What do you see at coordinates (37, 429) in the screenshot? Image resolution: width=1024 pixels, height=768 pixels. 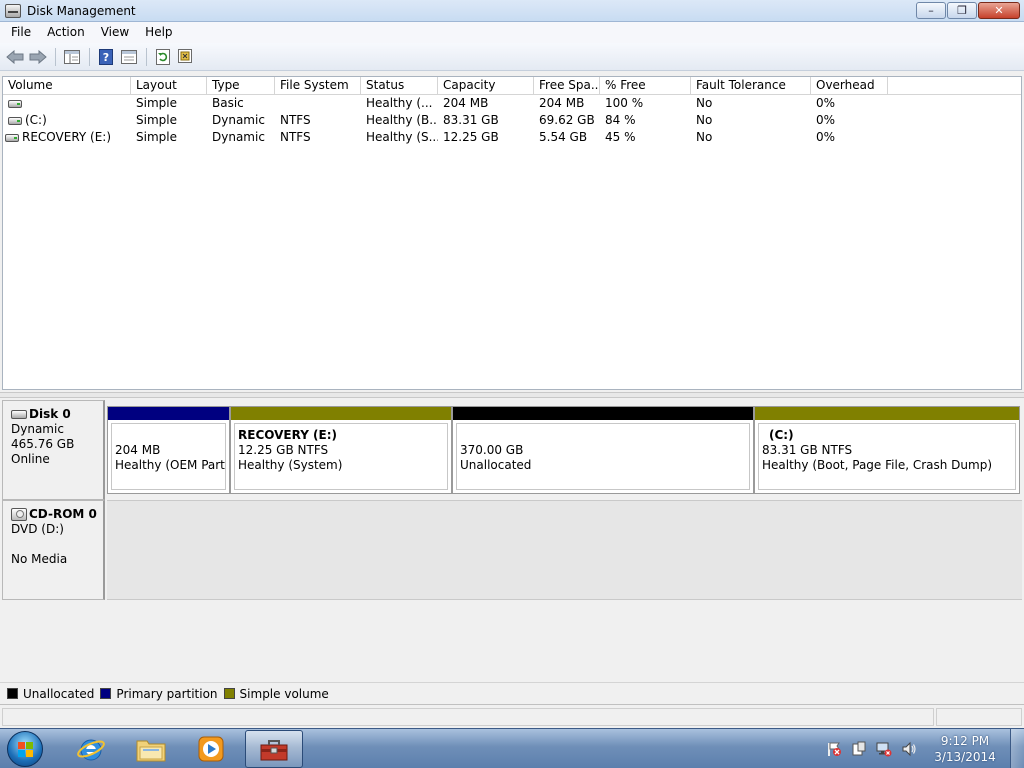 I see `disk-type: Dynamic` at bounding box center [37, 429].